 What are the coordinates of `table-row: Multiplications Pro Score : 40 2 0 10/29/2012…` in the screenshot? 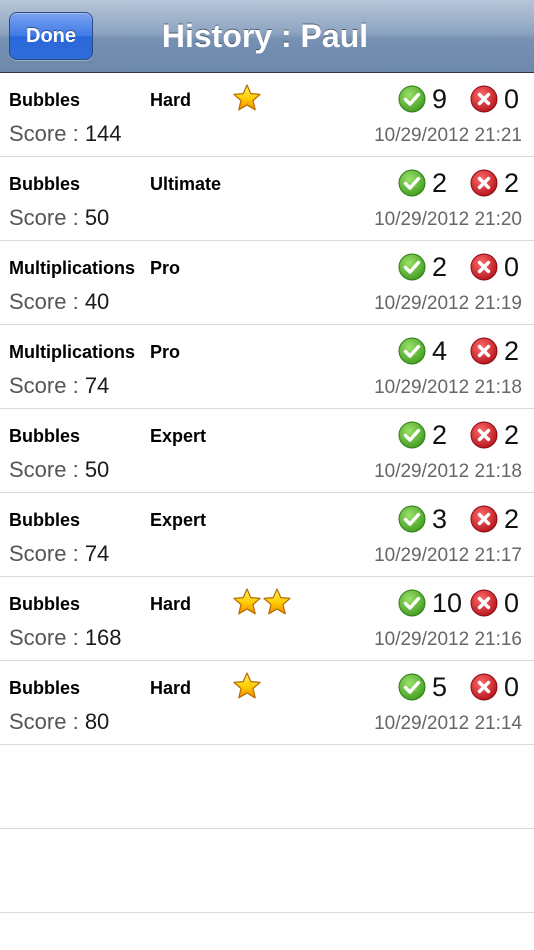 It's located at (267, 283).